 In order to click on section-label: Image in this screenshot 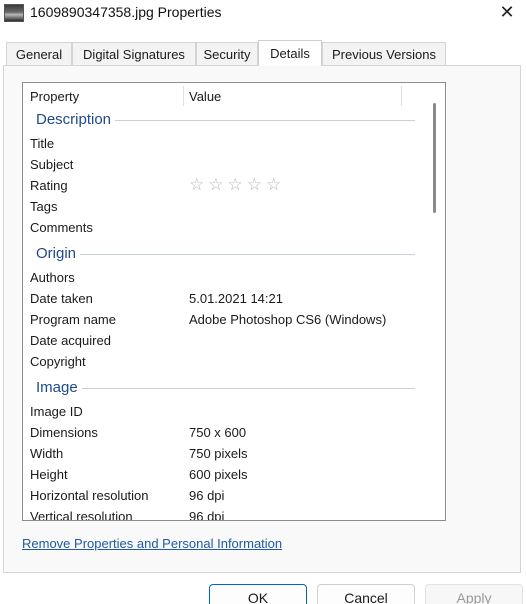, I will do `click(59, 387)`.